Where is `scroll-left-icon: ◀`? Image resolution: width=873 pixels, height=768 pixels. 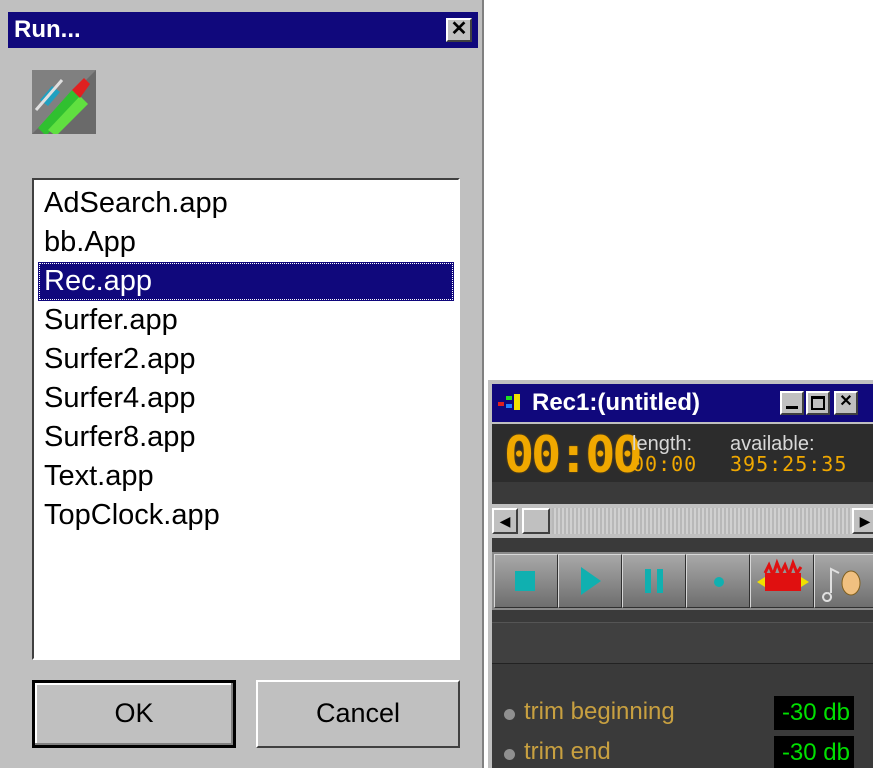
scroll-left-icon: ◀ is located at coordinates (505, 521).